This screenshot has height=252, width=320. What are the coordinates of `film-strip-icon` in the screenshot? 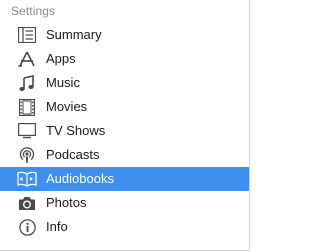 It's located at (27, 107).